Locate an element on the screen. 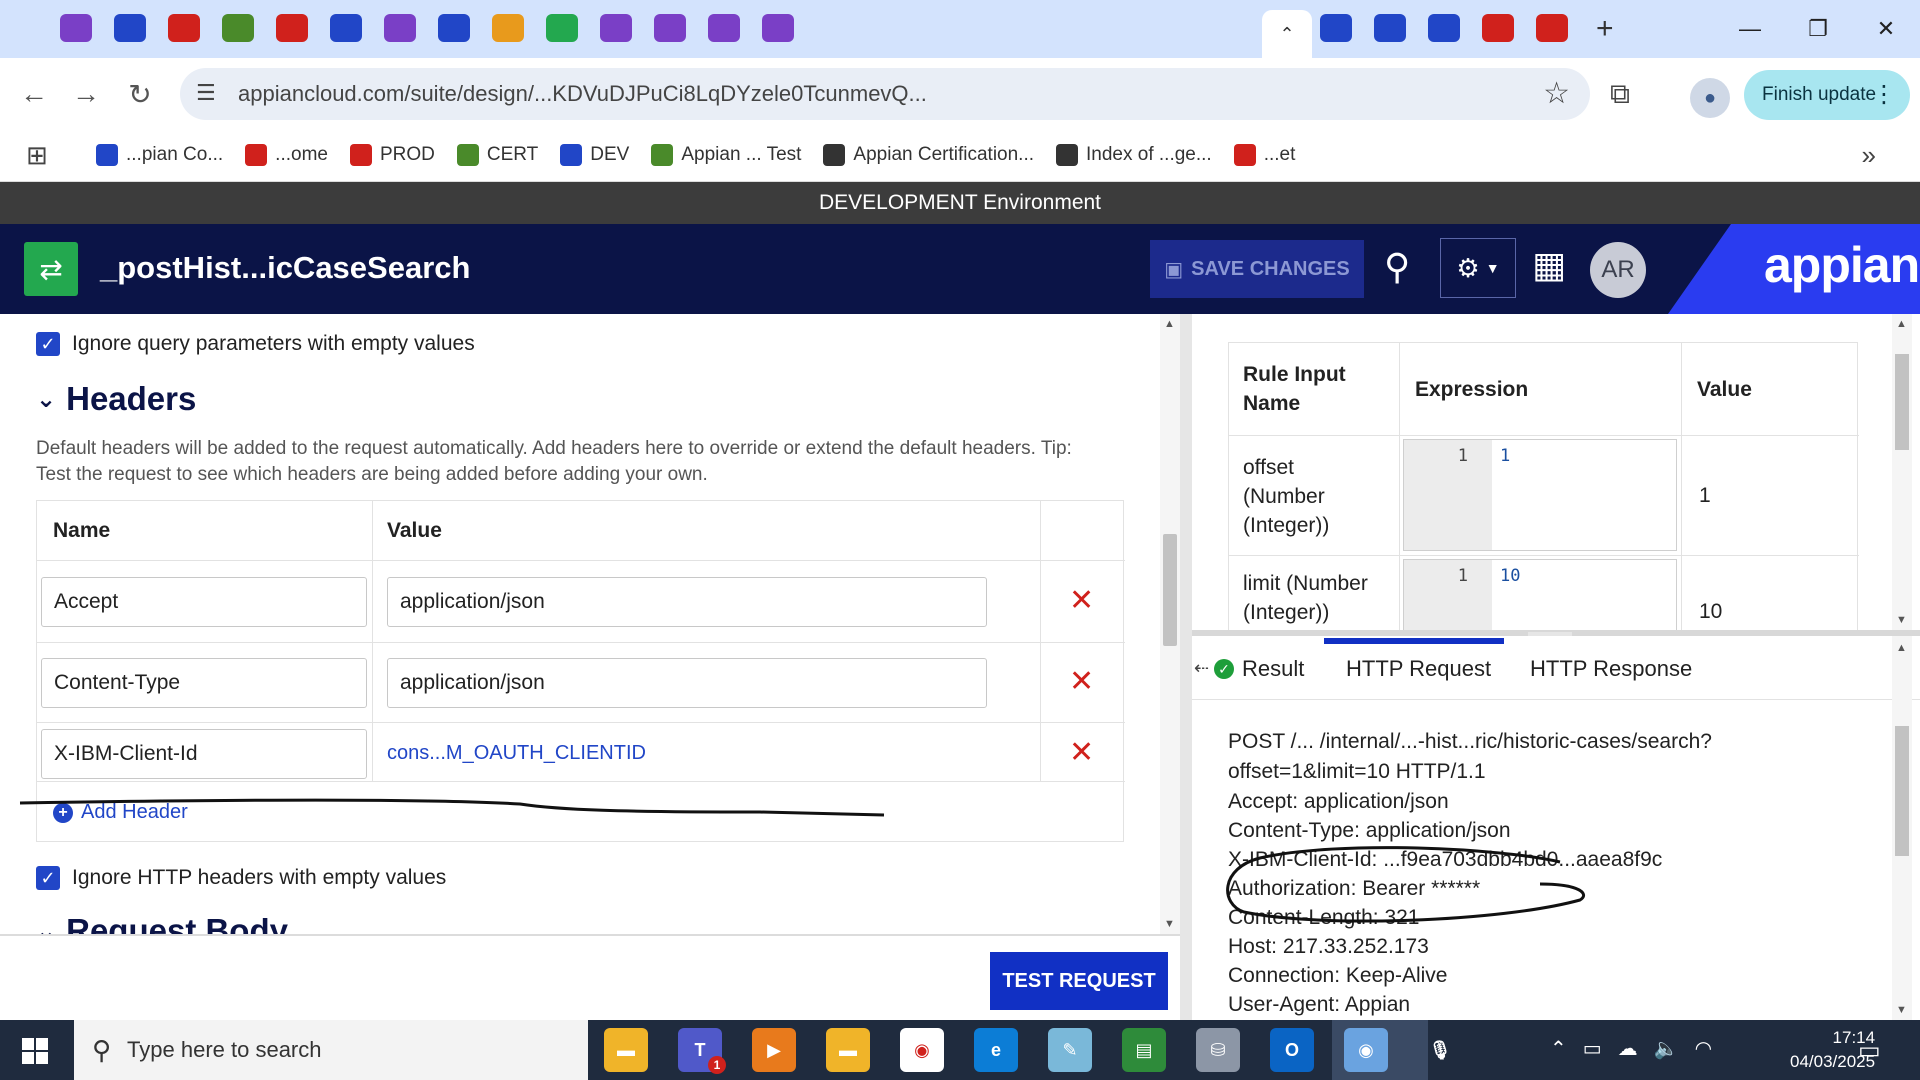 The height and width of the screenshot is (1080, 1920). forward-button: → is located at coordinates (86, 94).